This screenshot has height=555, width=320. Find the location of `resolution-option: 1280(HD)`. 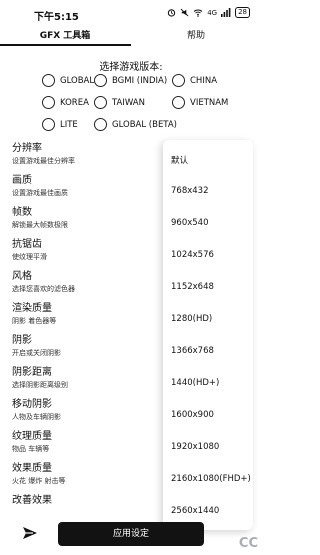

resolution-option: 1280(HD) is located at coordinates (191, 319).